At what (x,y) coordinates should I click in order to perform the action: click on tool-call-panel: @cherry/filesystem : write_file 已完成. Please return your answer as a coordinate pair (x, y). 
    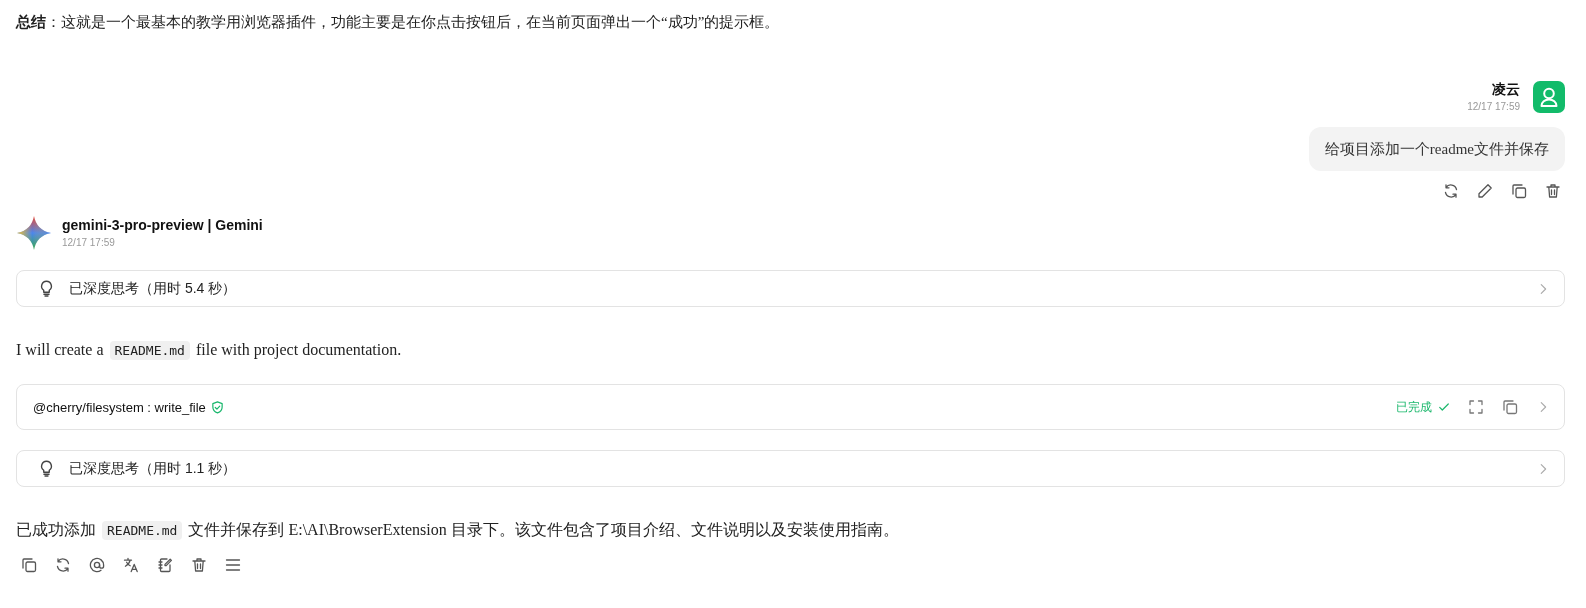
    Looking at the image, I should click on (790, 407).